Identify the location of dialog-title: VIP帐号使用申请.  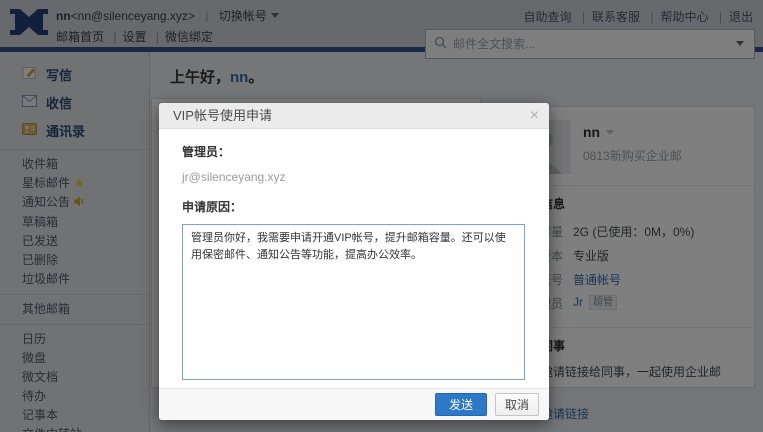
(354, 116).